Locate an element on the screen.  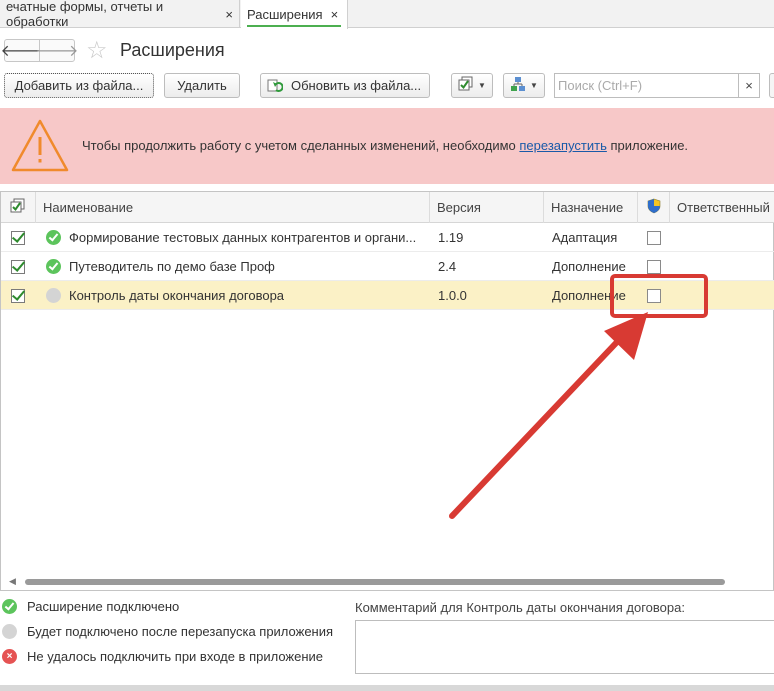
horizontal-scrollbar: ◀ is located at coordinates (391, 581).